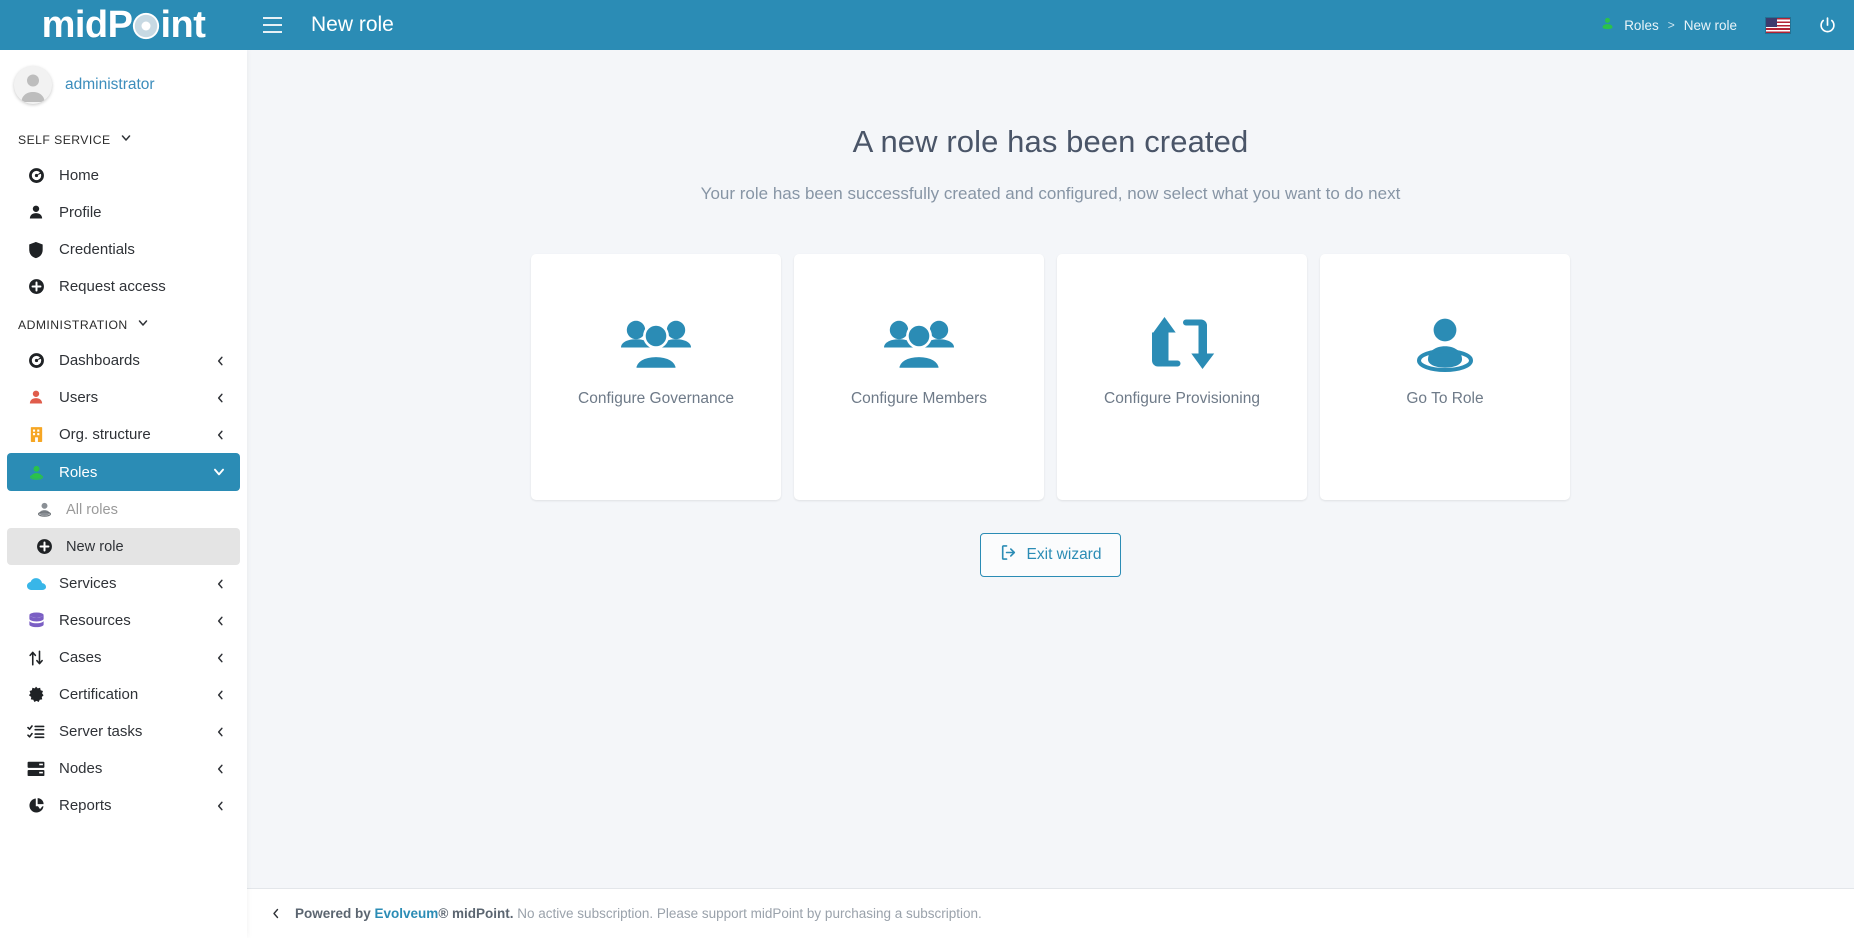 This screenshot has width=1854, height=938. Describe the element at coordinates (105, 434) in the screenshot. I see `sidebar-item-label: Org. structure` at that location.